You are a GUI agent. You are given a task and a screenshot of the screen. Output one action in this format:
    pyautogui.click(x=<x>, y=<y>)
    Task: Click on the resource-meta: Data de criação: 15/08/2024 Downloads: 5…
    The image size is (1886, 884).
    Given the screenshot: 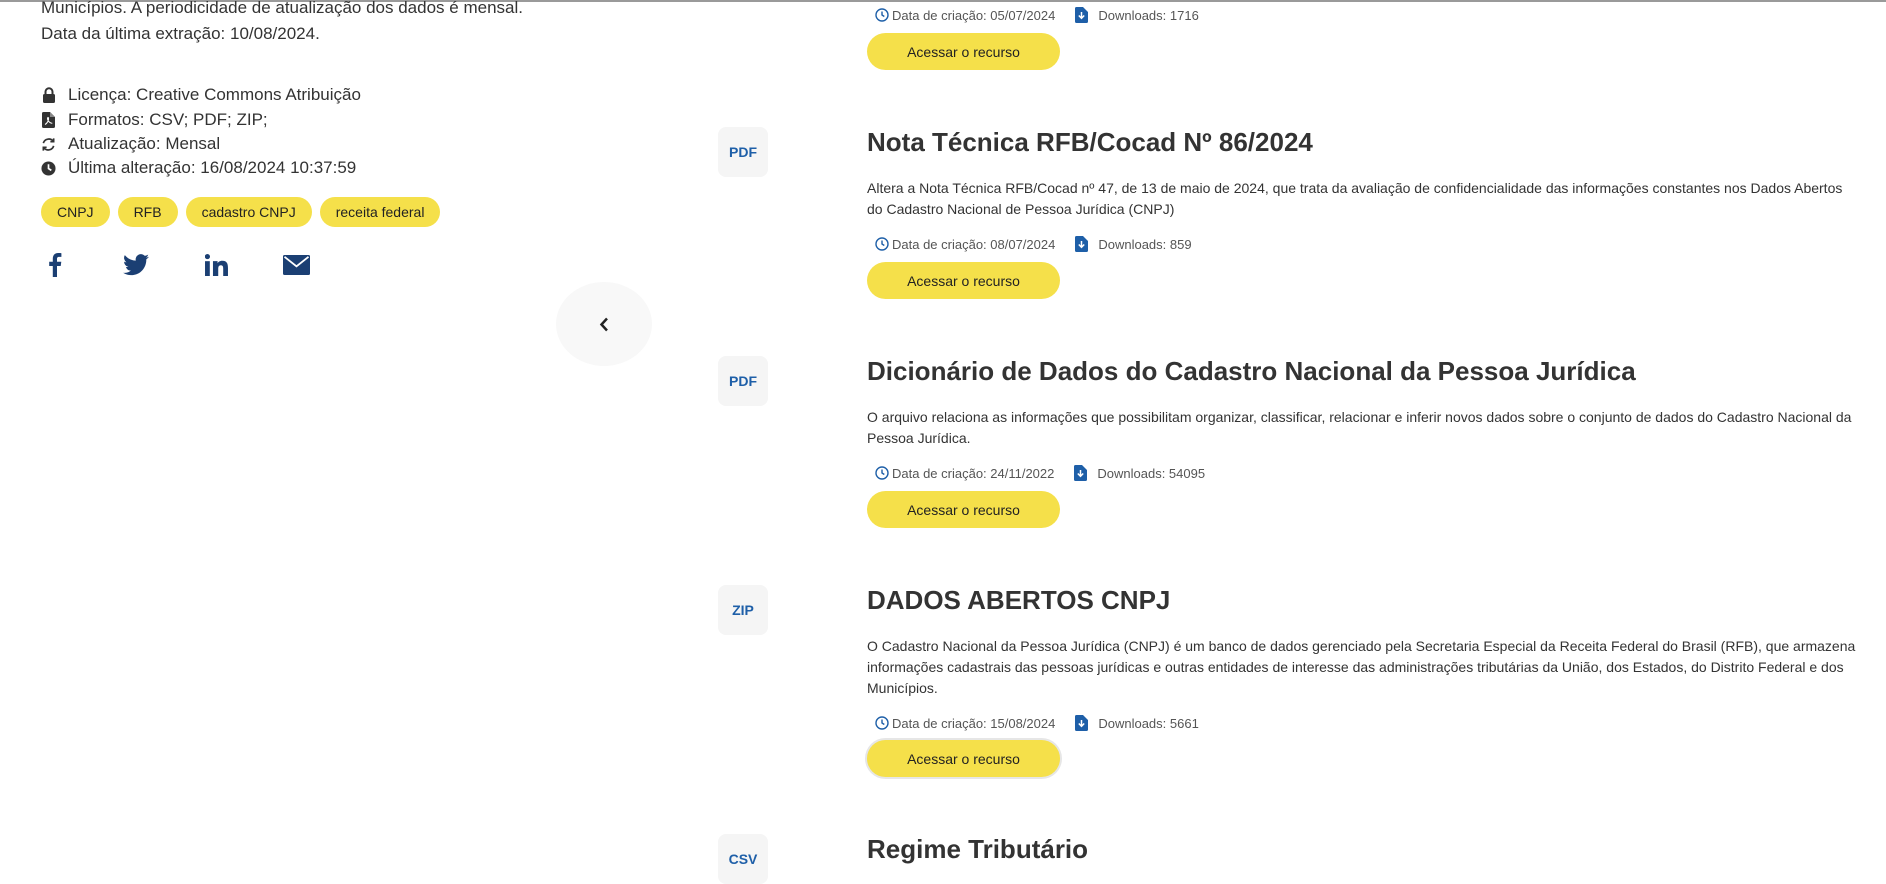 What is the action you would take?
    pyautogui.click(x=1037, y=723)
    